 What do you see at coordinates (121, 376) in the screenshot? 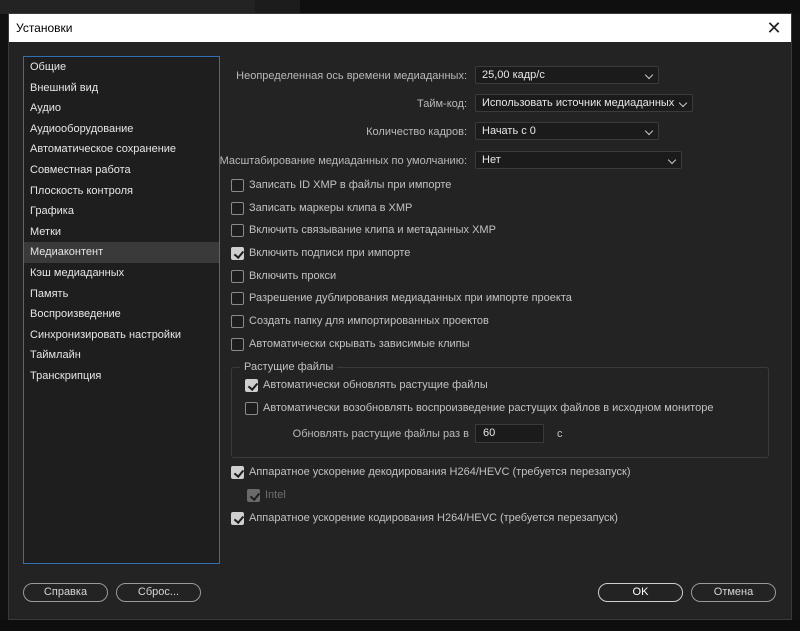
I see `sidebar-item: Транскрипция` at bounding box center [121, 376].